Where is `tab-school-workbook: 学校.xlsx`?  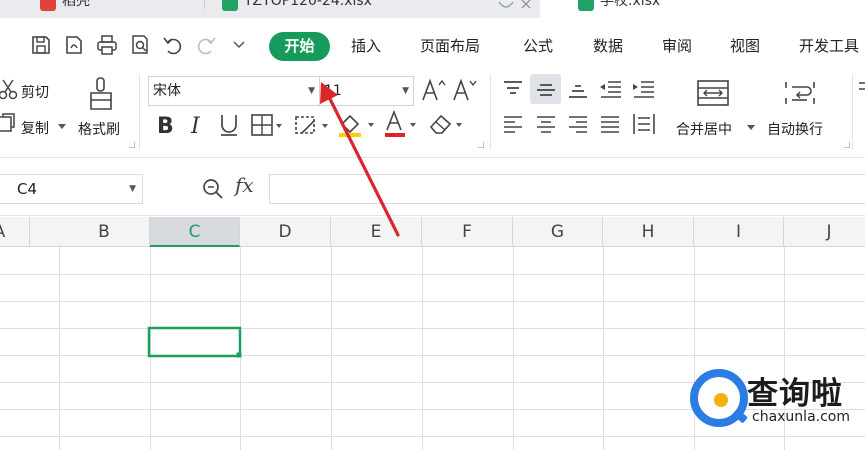
tab-school-workbook: 学校.xlsx is located at coordinates (613, 8).